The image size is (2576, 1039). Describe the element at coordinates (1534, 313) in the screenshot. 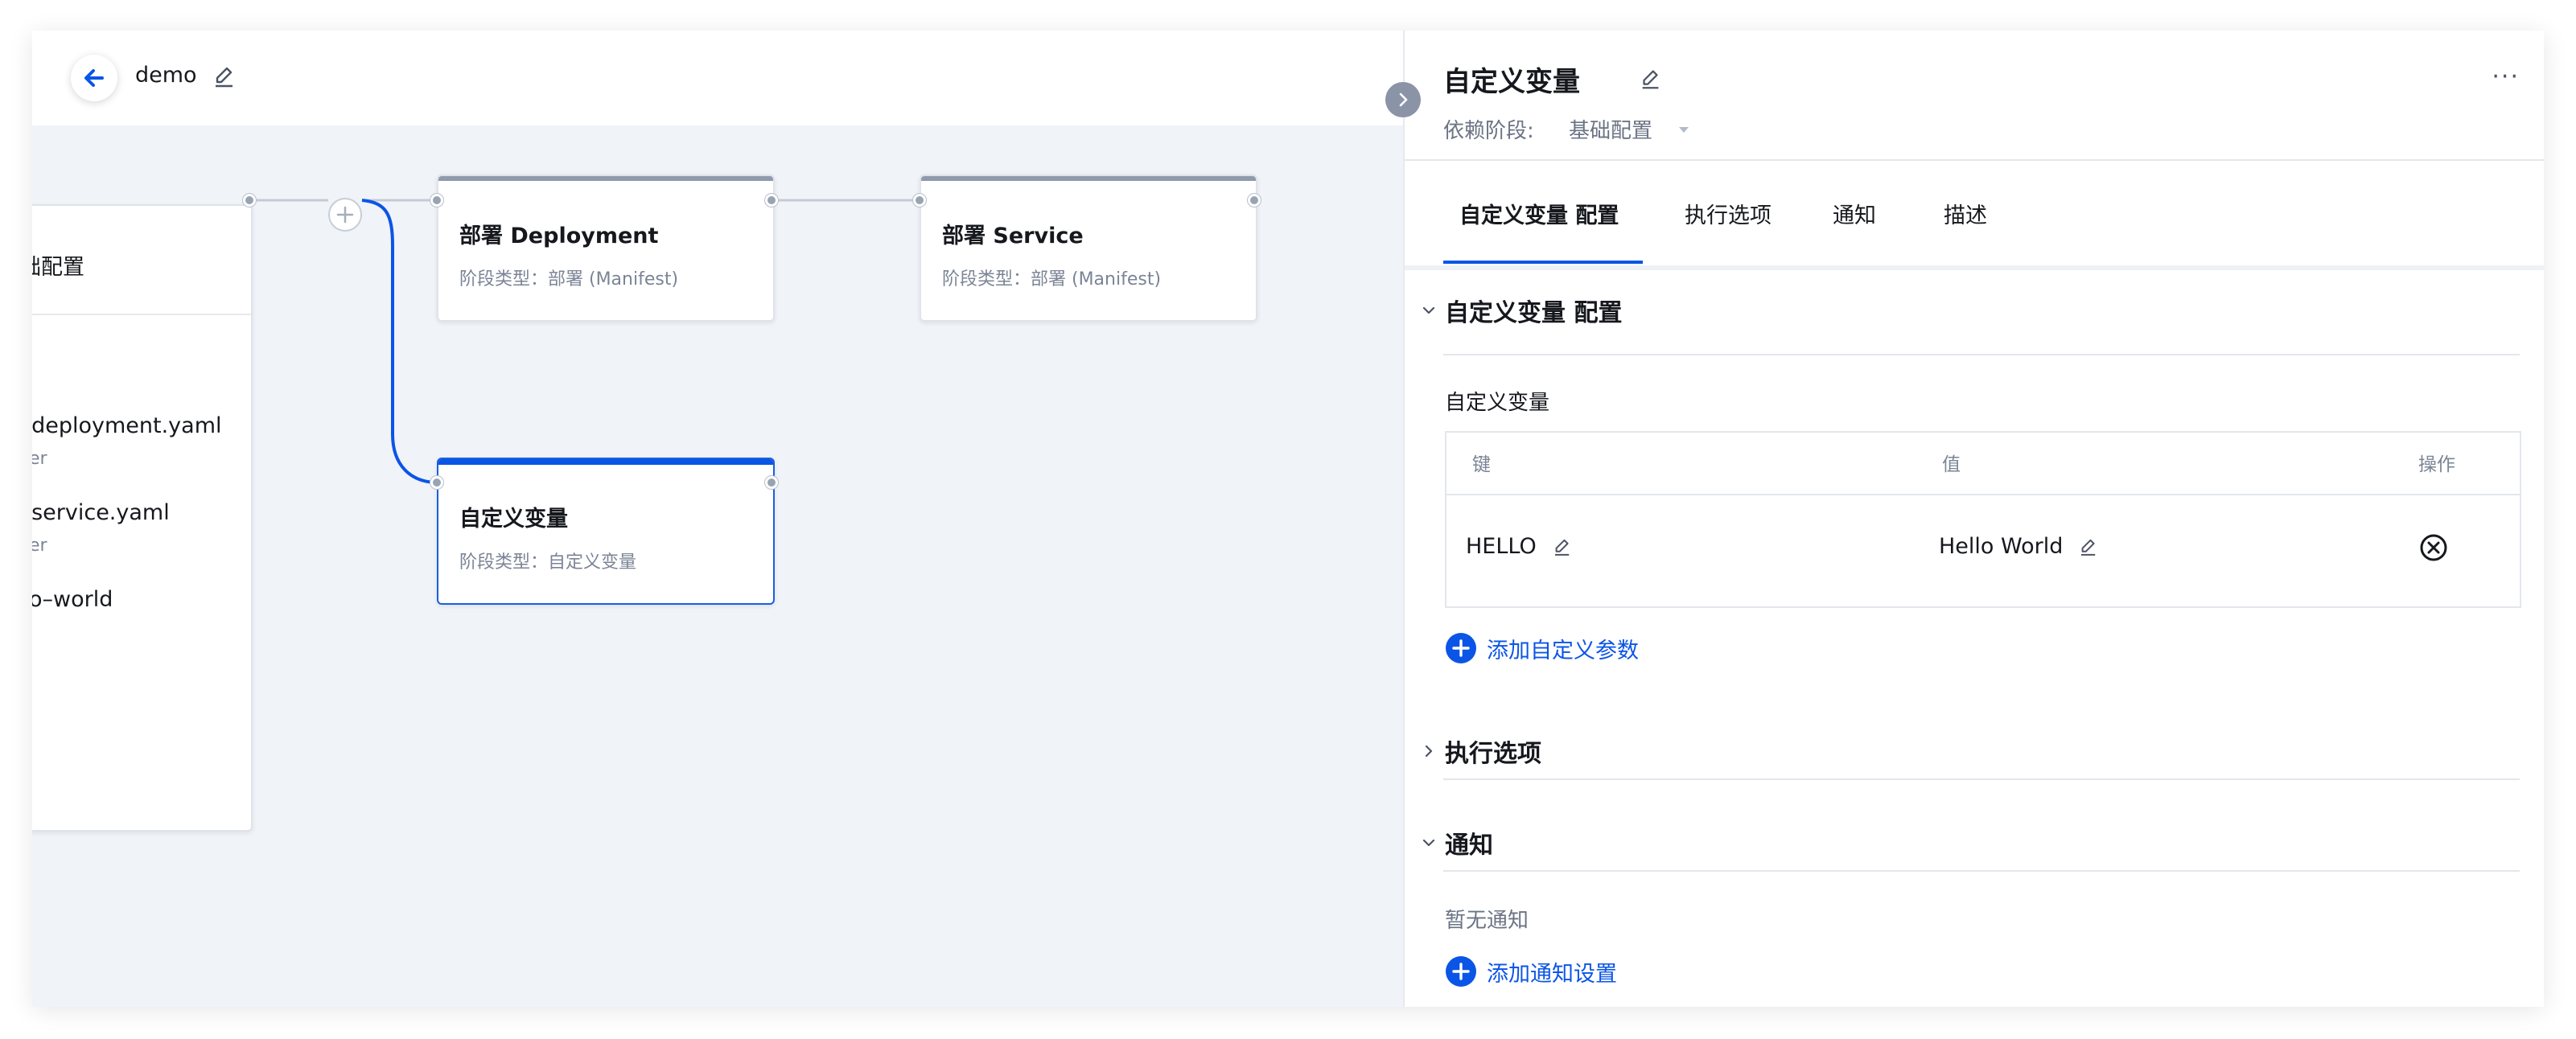

I see `section-config-title: 自定义变量 配置` at that location.